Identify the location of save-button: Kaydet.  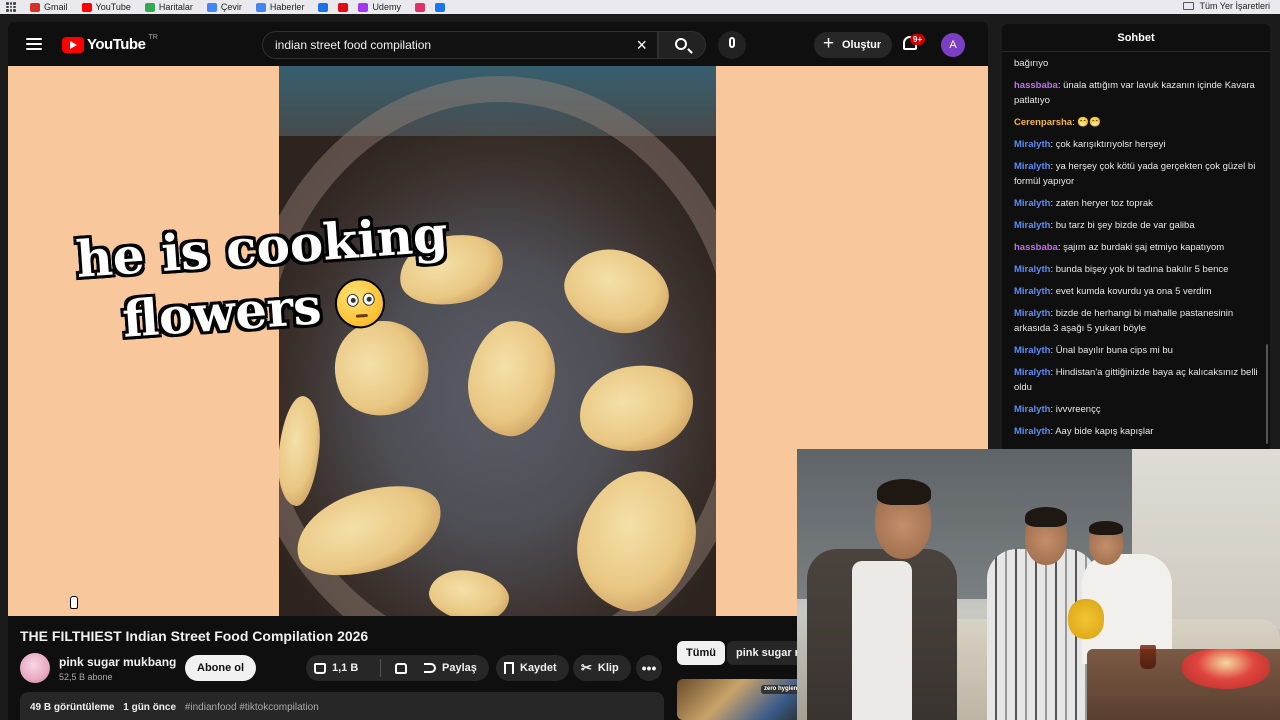
(532, 668).